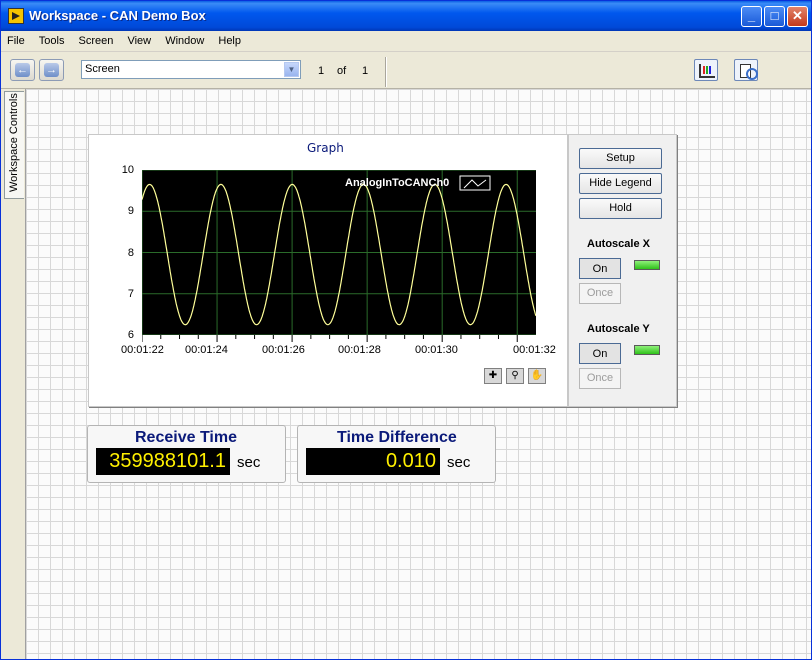 The height and width of the screenshot is (660, 812). Describe the element at coordinates (647, 350) in the screenshot. I see `autoscale-y-led` at that location.